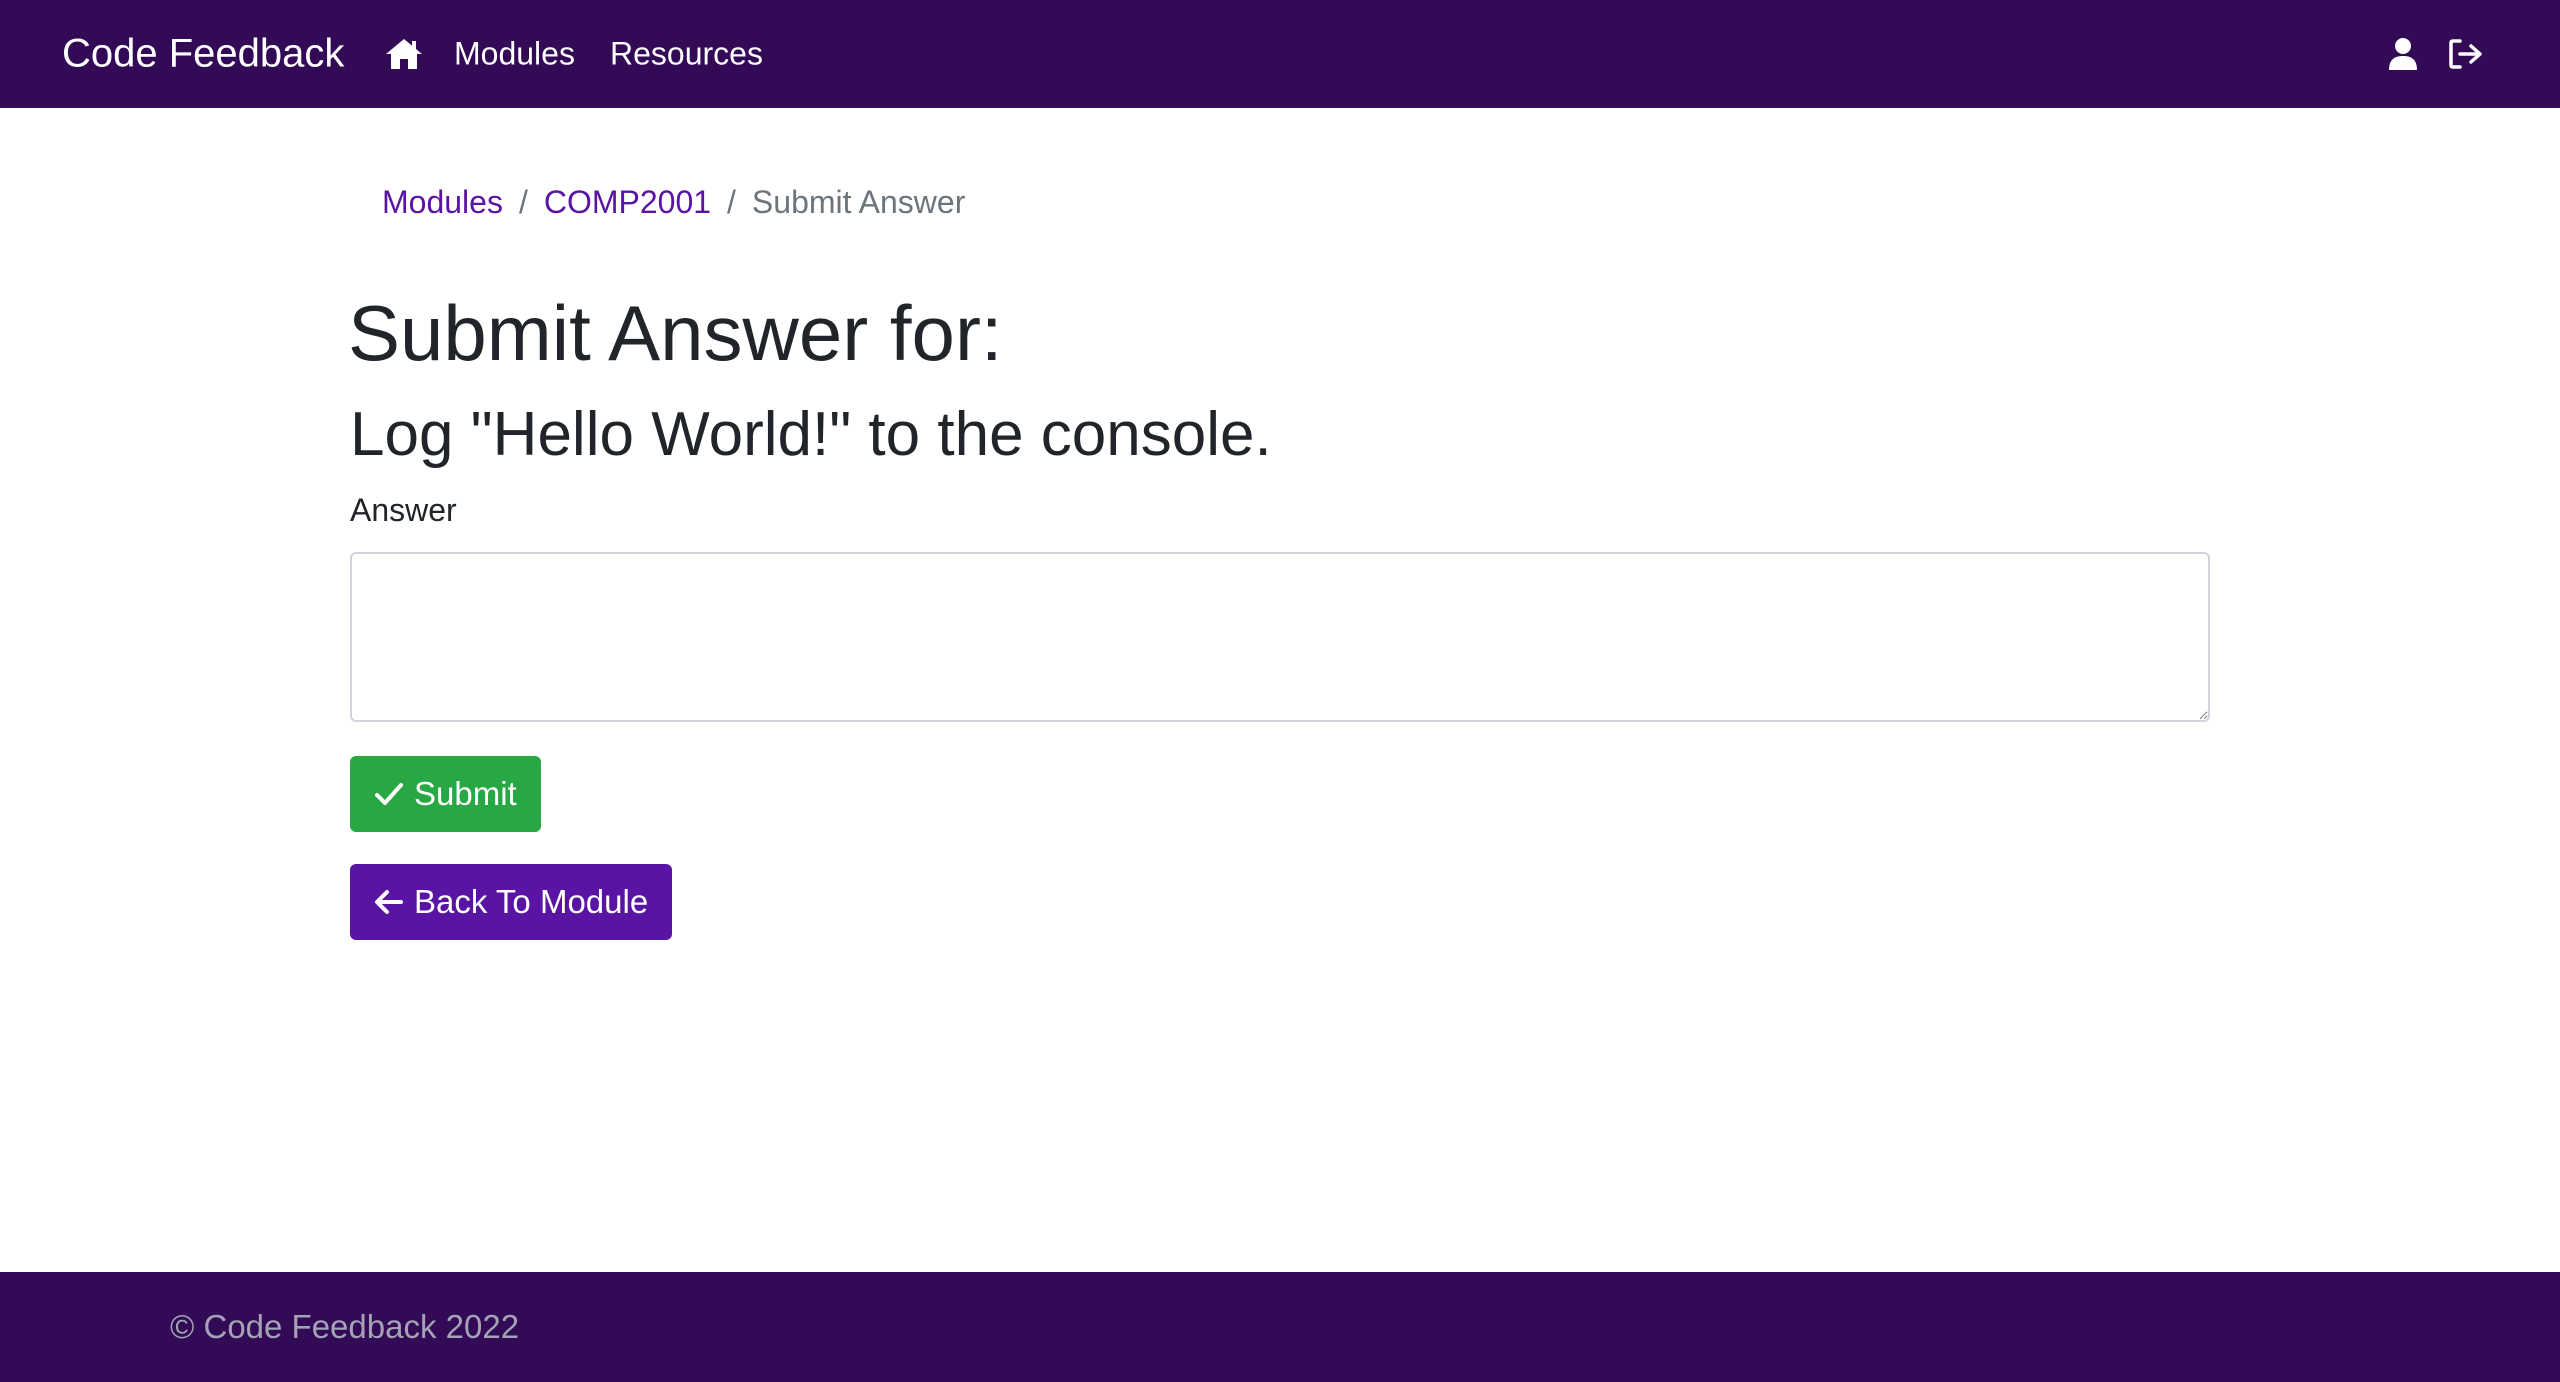 This screenshot has height=1382, width=2560. I want to click on question-text: Log "Hello World!" to the console., so click(811, 434).